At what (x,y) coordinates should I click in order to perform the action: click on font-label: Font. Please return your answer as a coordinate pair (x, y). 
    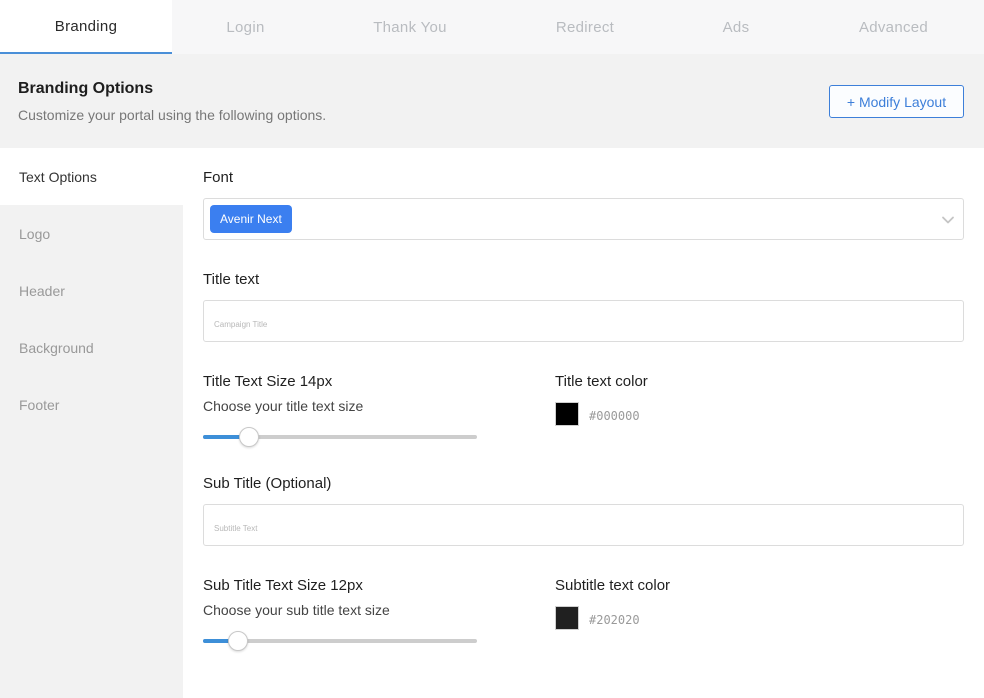
    Looking at the image, I should click on (218, 177).